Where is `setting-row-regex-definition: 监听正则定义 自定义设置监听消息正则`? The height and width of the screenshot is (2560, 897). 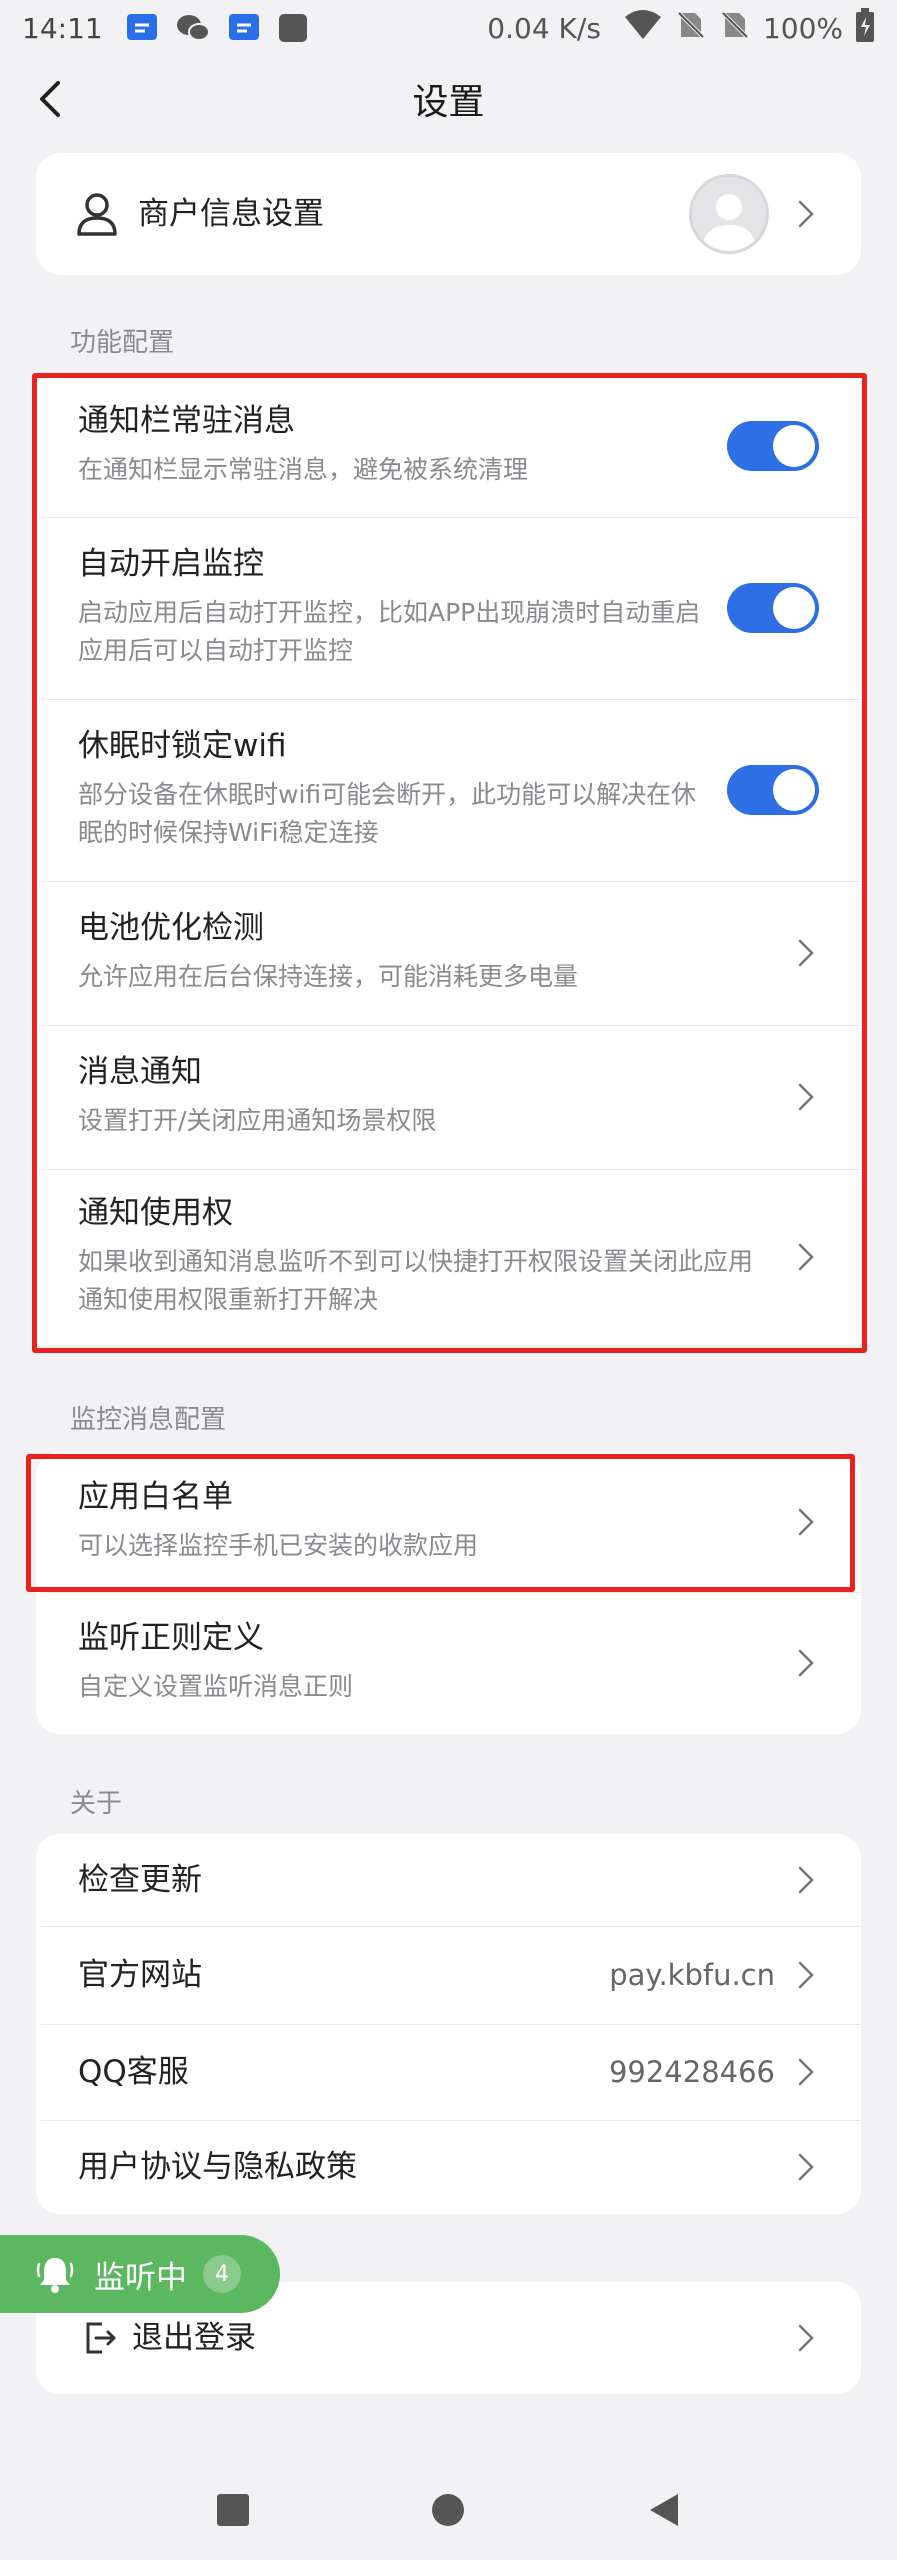 setting-row-regex-definition: 监听正则定义 自定义设置监听消息正则 is located at coordinates (448, 1663).